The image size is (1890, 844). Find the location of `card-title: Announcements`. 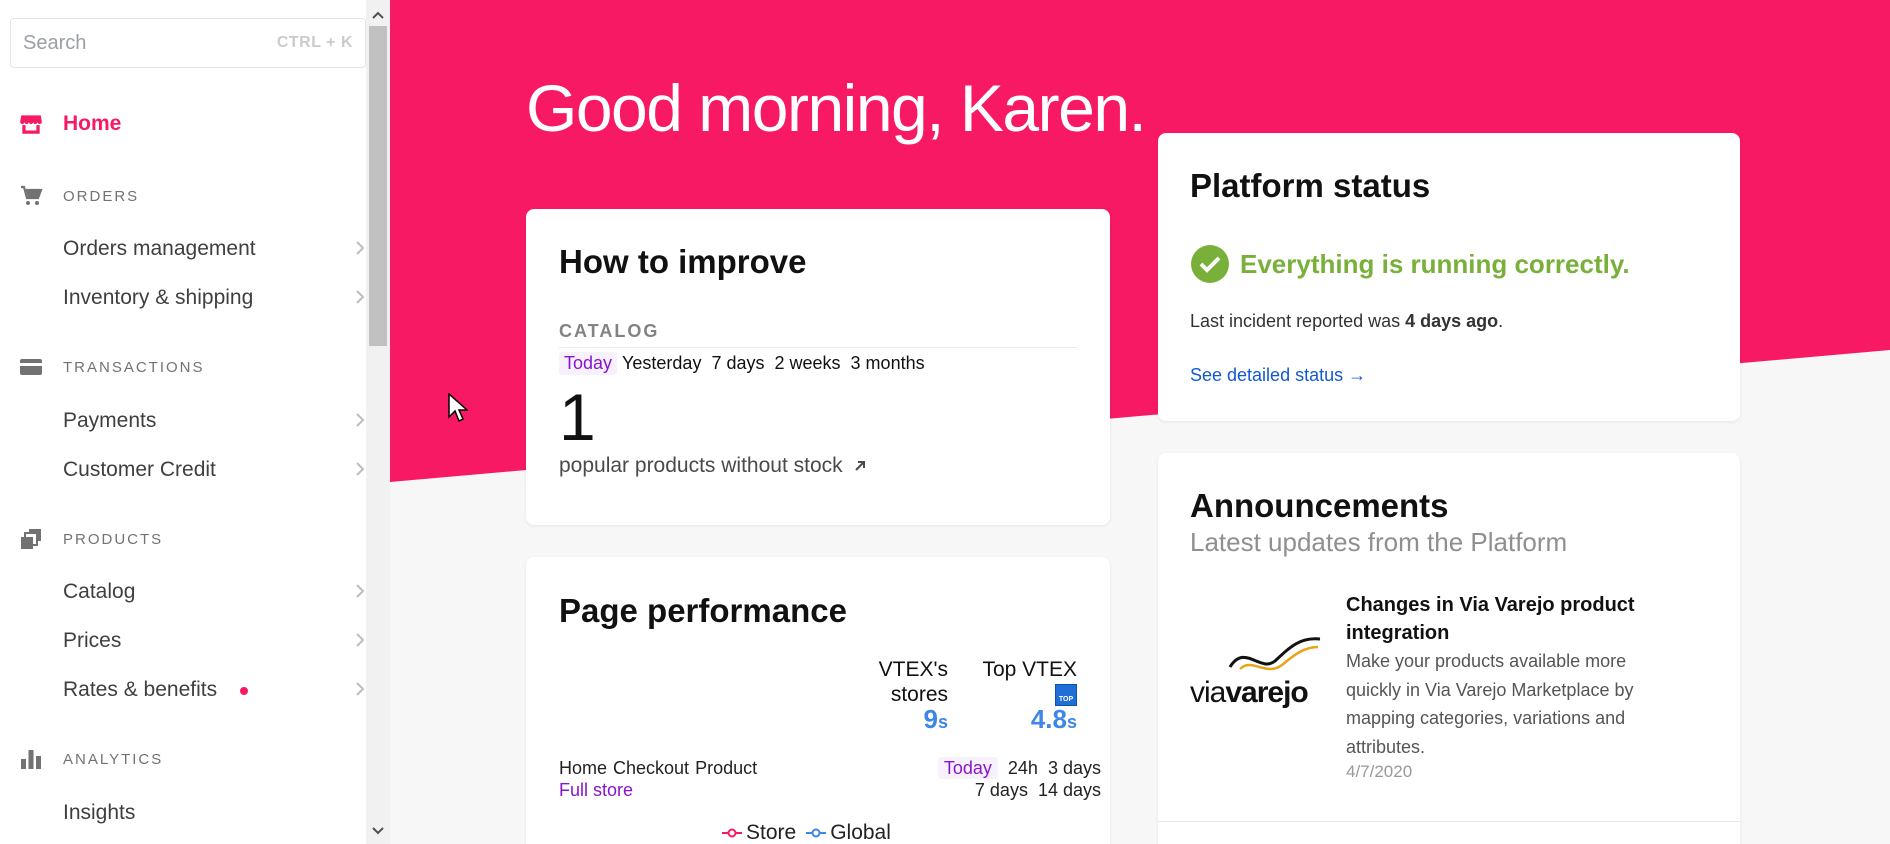

card-title: Announcements is located at coordinates (1319, 505).